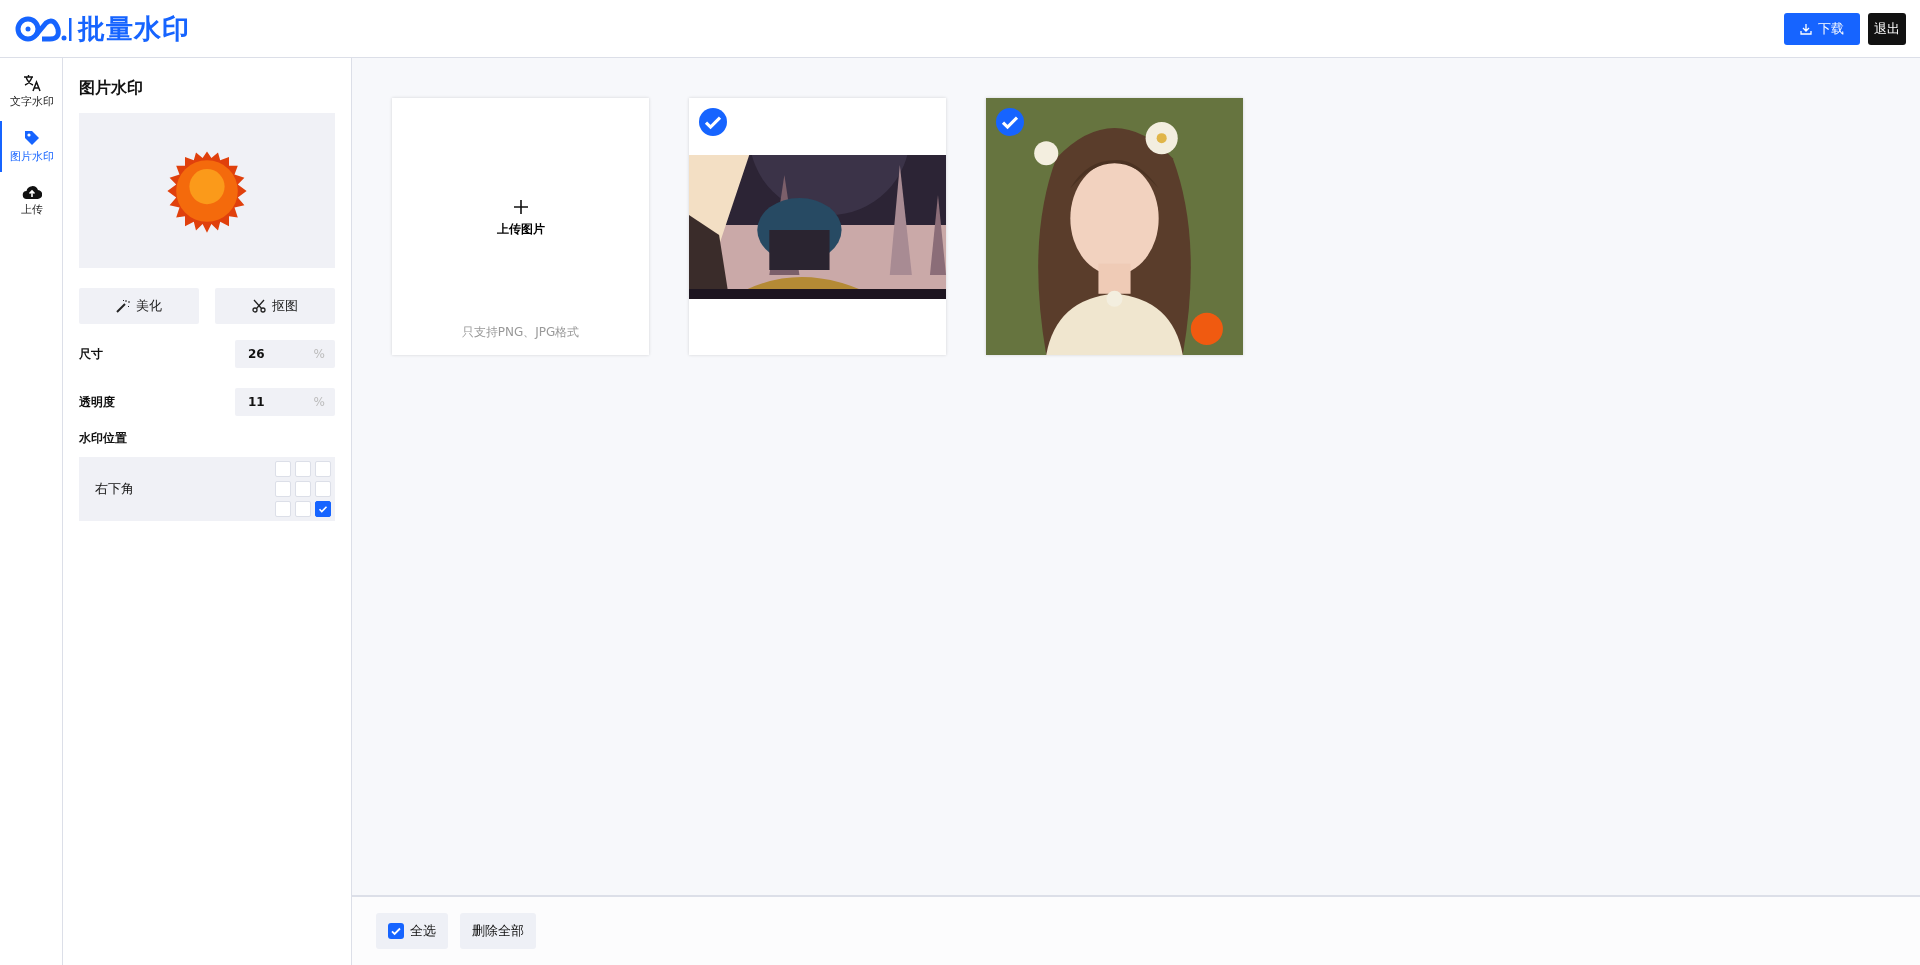  I want to click on sidebar-tab: 文字水印, so click(31, 91).